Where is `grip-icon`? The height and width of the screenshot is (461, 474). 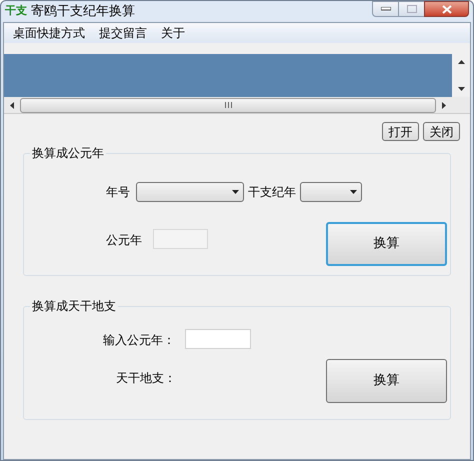 grip-icon is located at coordinates (228, 105).